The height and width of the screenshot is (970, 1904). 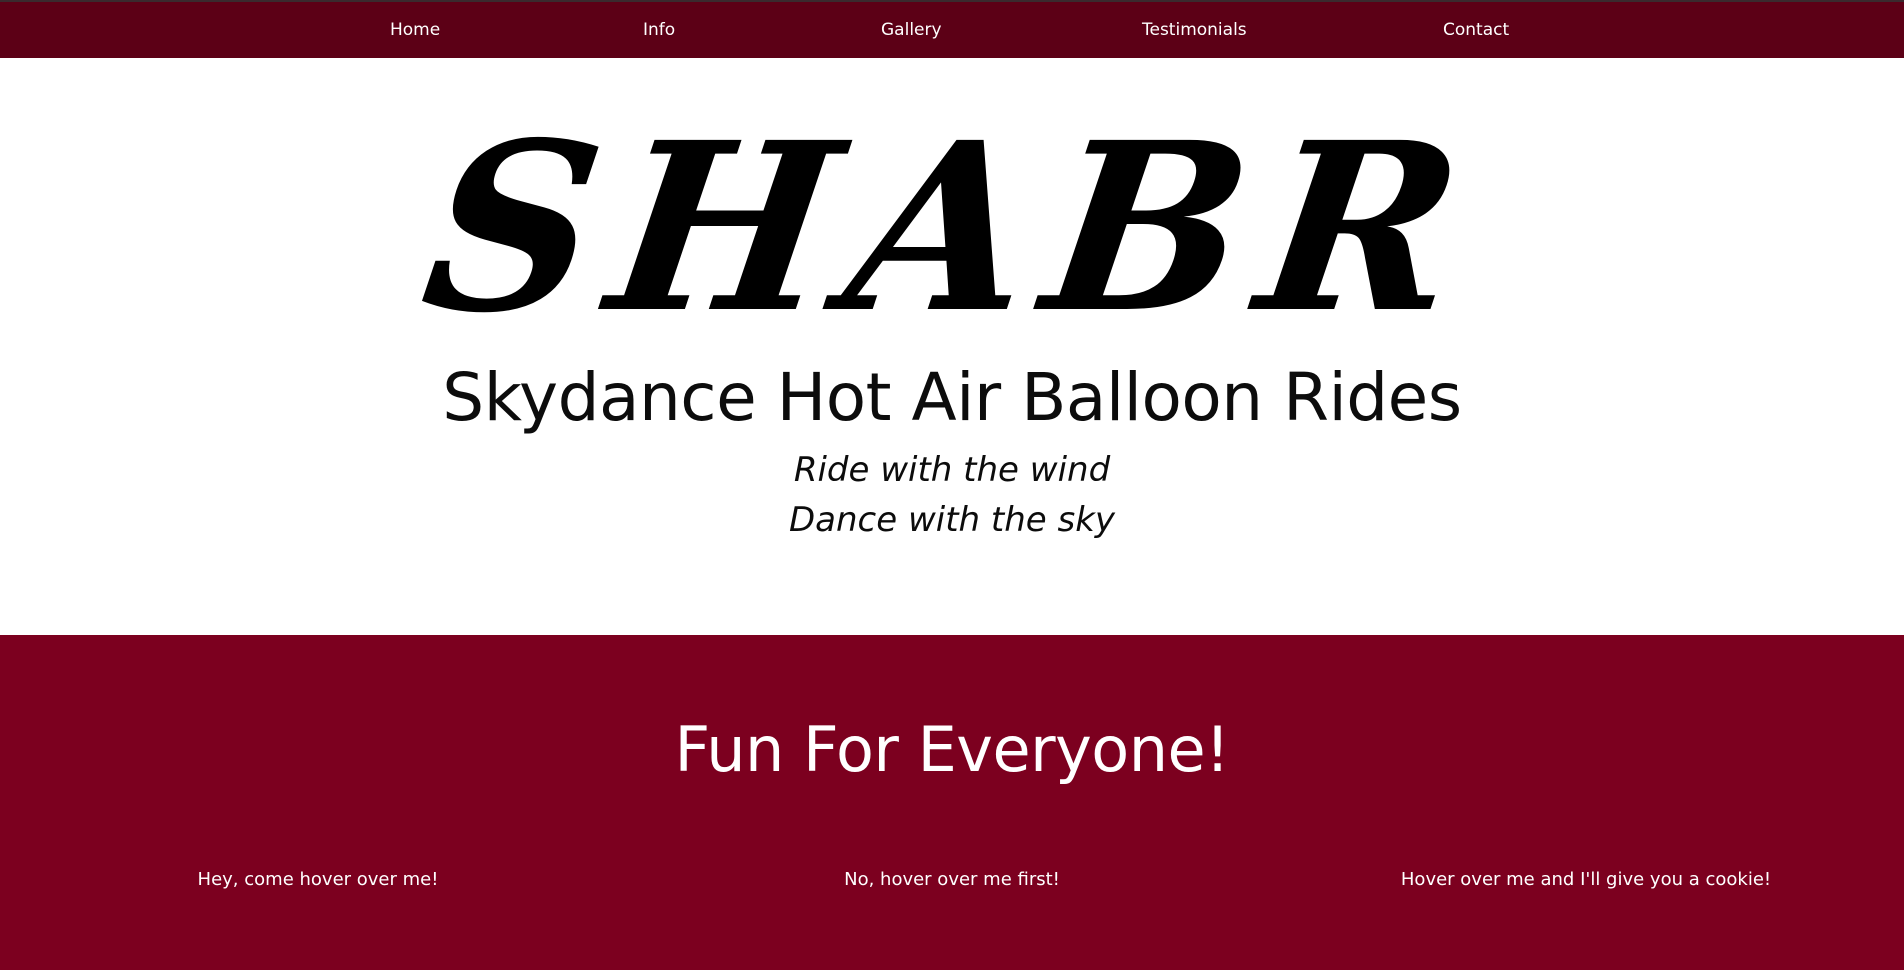 What do you see at coordinates (952, 880) in the screenshot?
I see `hover-card-2: No, hover over me first!` at bounding box center [952, 880].